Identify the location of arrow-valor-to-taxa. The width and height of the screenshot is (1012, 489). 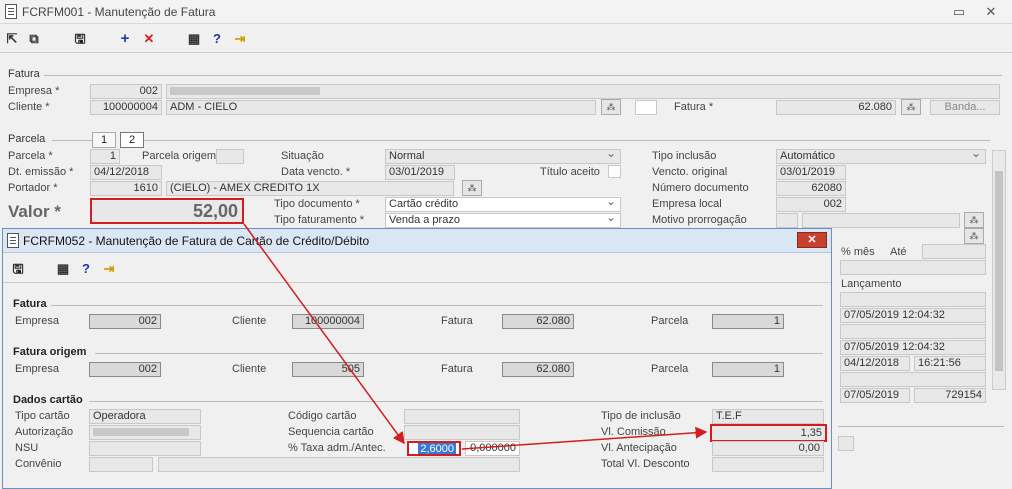
(324, 334).